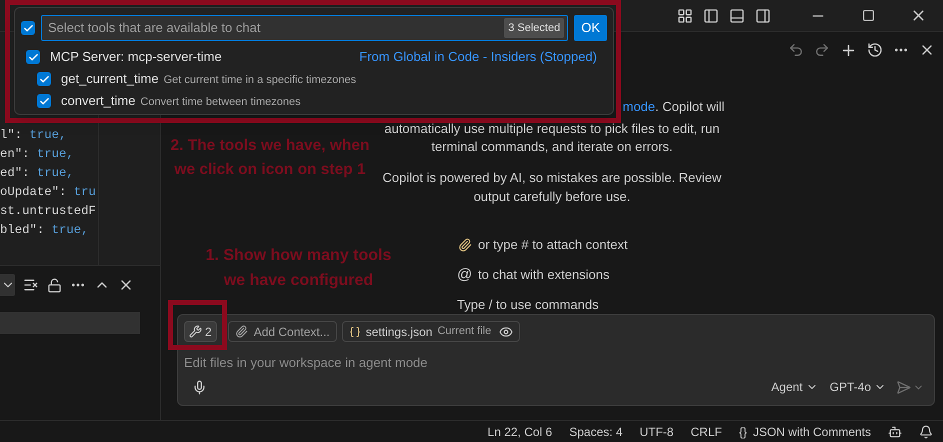  What do you see at coordinates (520, 431) in the screenshot?
I see `status-item: Ln 22, Col 6` at bounding box center [520, 431].